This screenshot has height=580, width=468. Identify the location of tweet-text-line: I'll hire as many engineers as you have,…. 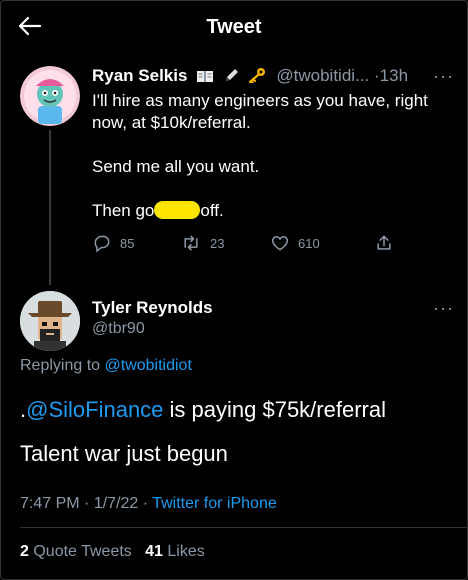
(260, 100).